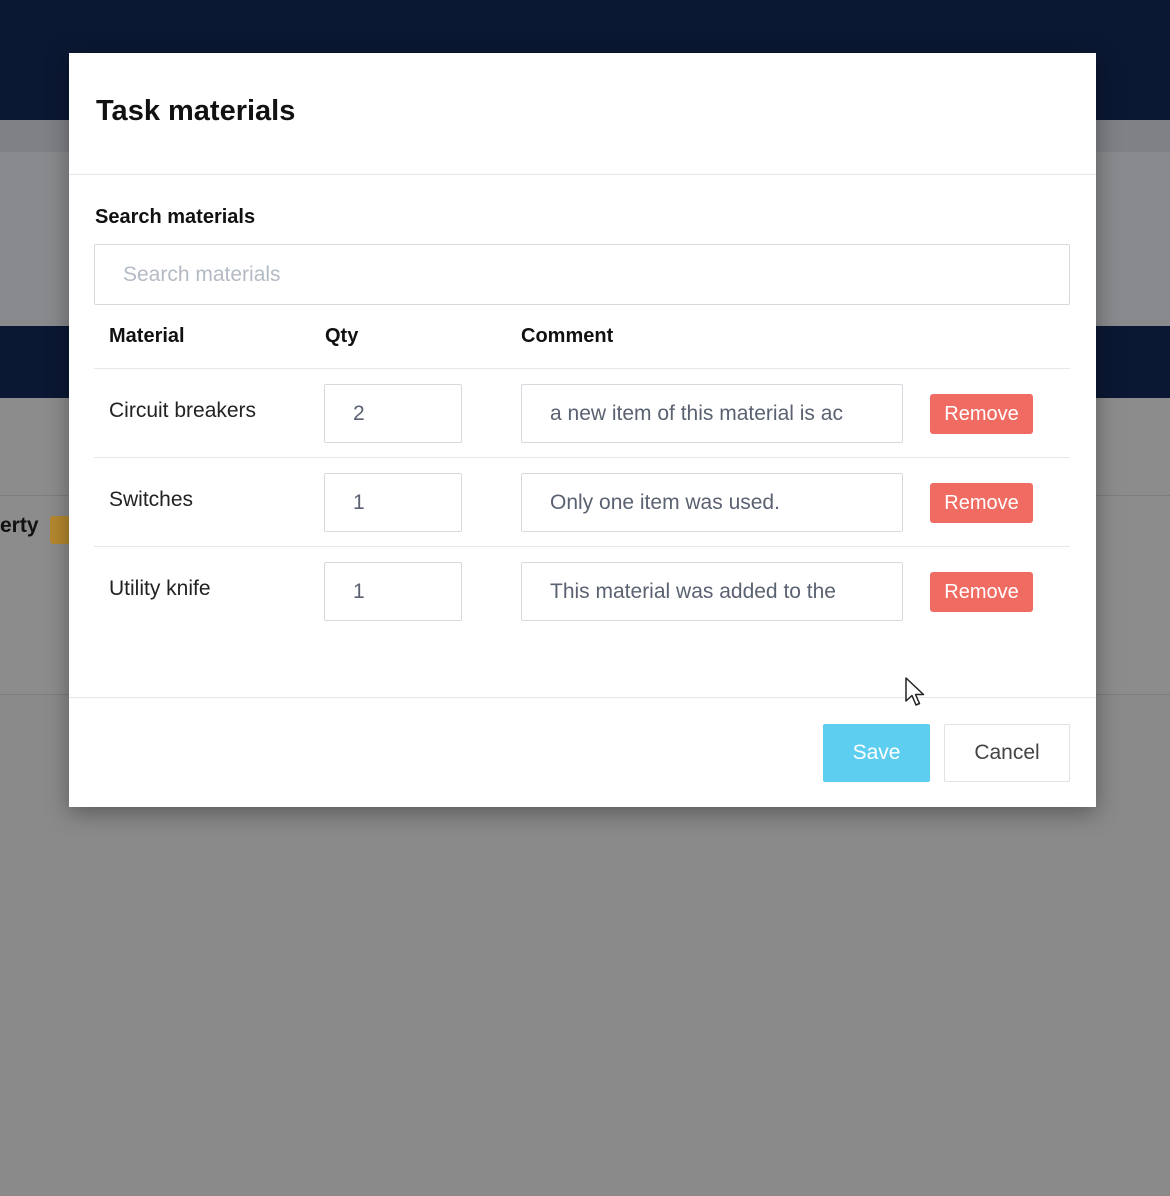 This screenshot has width=1170, height=1196. Describe the element at coordinates (567, 336) in the screenshot. I see `column-header-comment: Comment` at that location.